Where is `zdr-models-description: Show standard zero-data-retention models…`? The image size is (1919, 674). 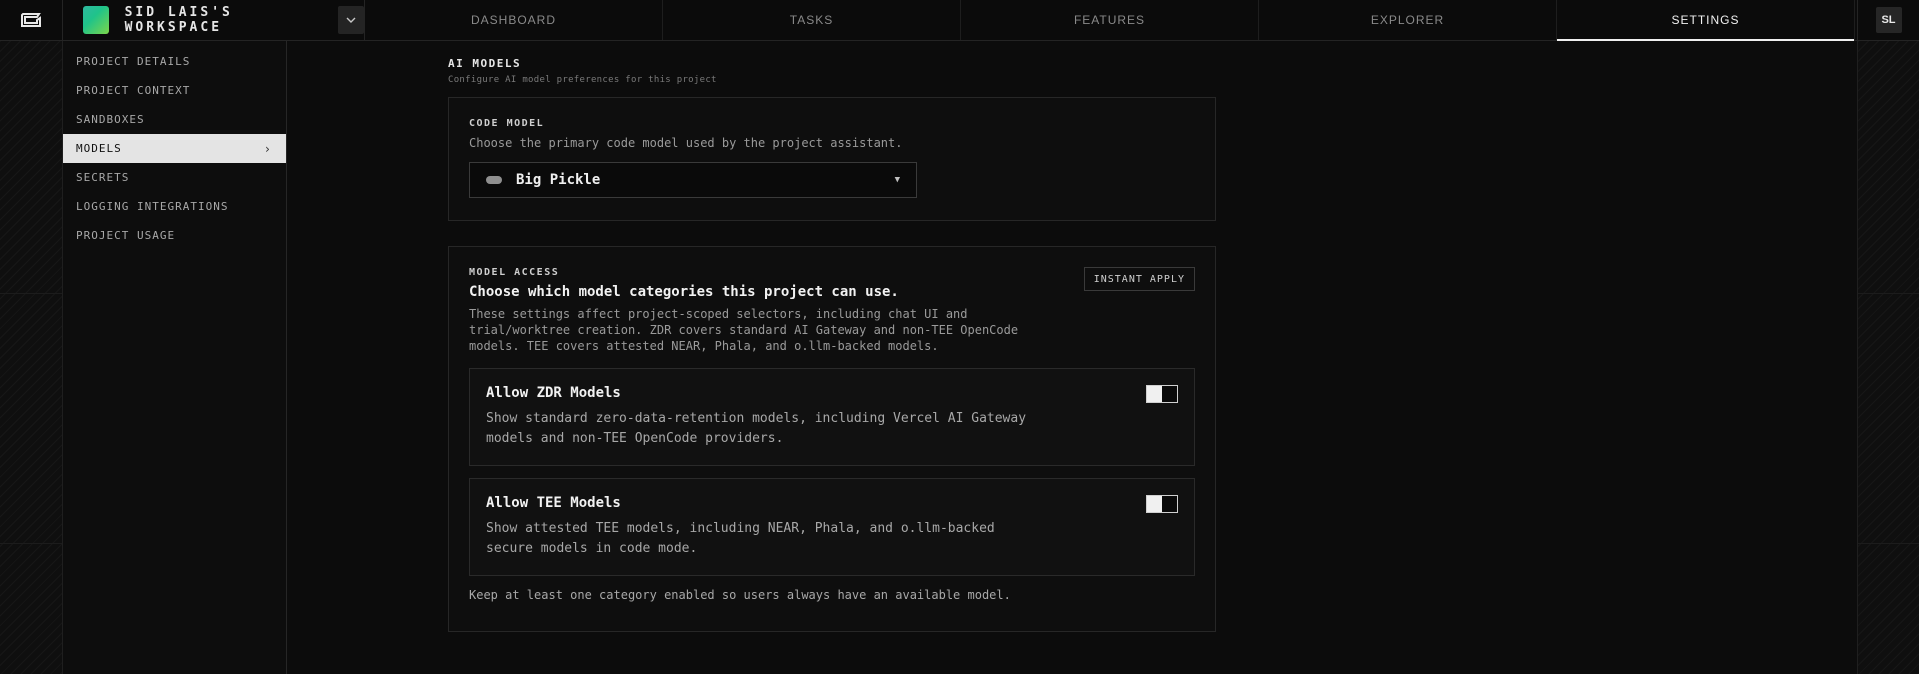 zdr-models-description: Show standard zero-data-retention models… is located at coordinates (756, 428).